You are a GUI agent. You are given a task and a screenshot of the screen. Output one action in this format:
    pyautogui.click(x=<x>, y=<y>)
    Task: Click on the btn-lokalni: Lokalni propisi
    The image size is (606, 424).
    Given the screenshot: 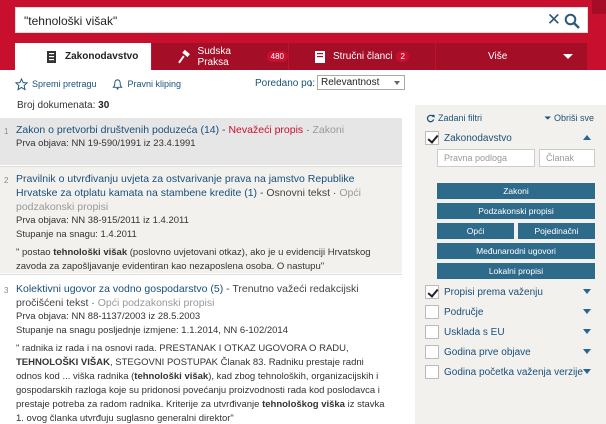 What is the action you would take?
    pyautogui.click(x=516, y=271)
    